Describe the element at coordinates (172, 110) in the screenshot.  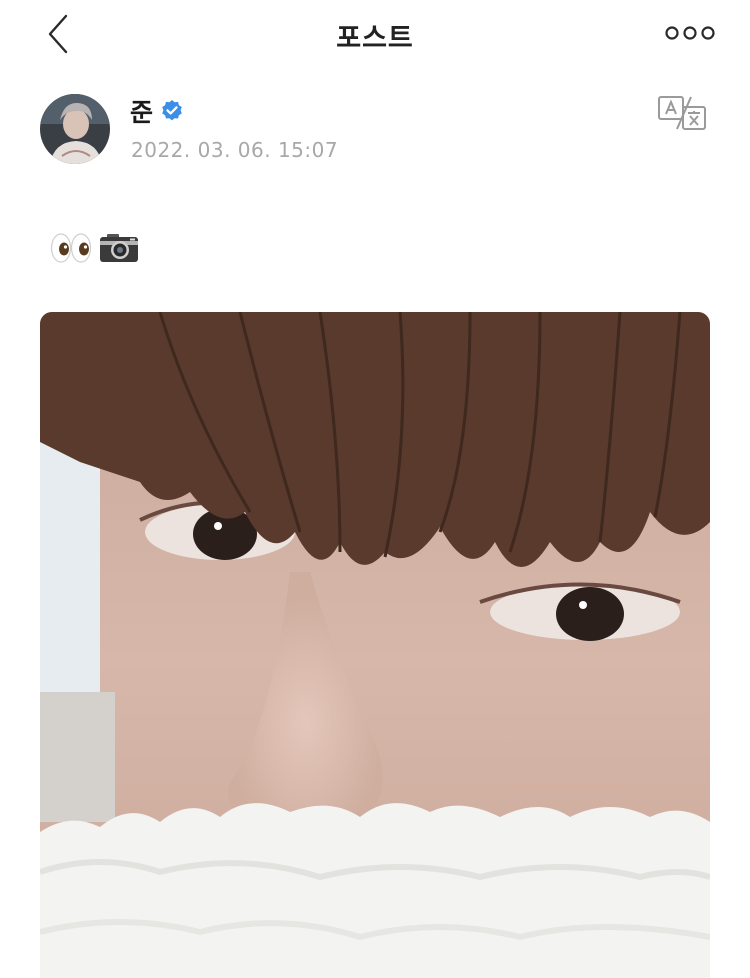
I see `verified-badge-icon` at that location.